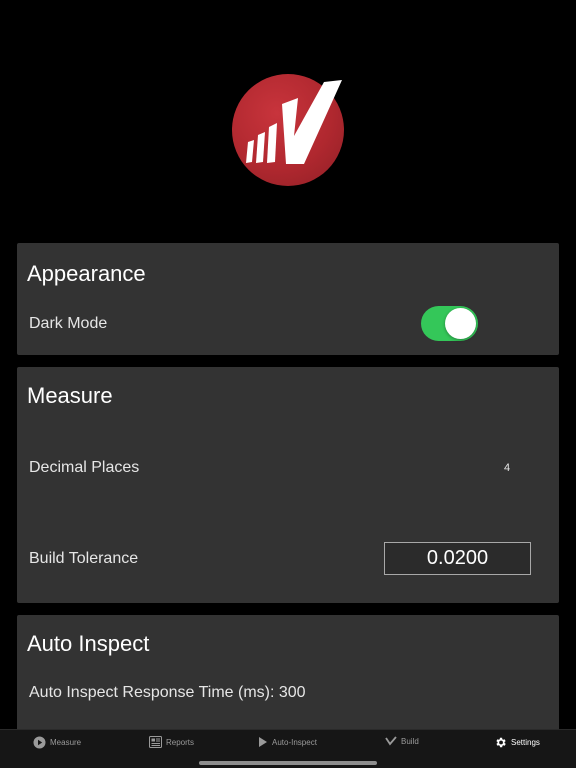 Image resolution: width=576 pixels, height=768 pixels. Describe the element at coordinates (294, 742) in the screenshot. I see `tab-auto-inspect-label: Auto-Inspect` at that location.